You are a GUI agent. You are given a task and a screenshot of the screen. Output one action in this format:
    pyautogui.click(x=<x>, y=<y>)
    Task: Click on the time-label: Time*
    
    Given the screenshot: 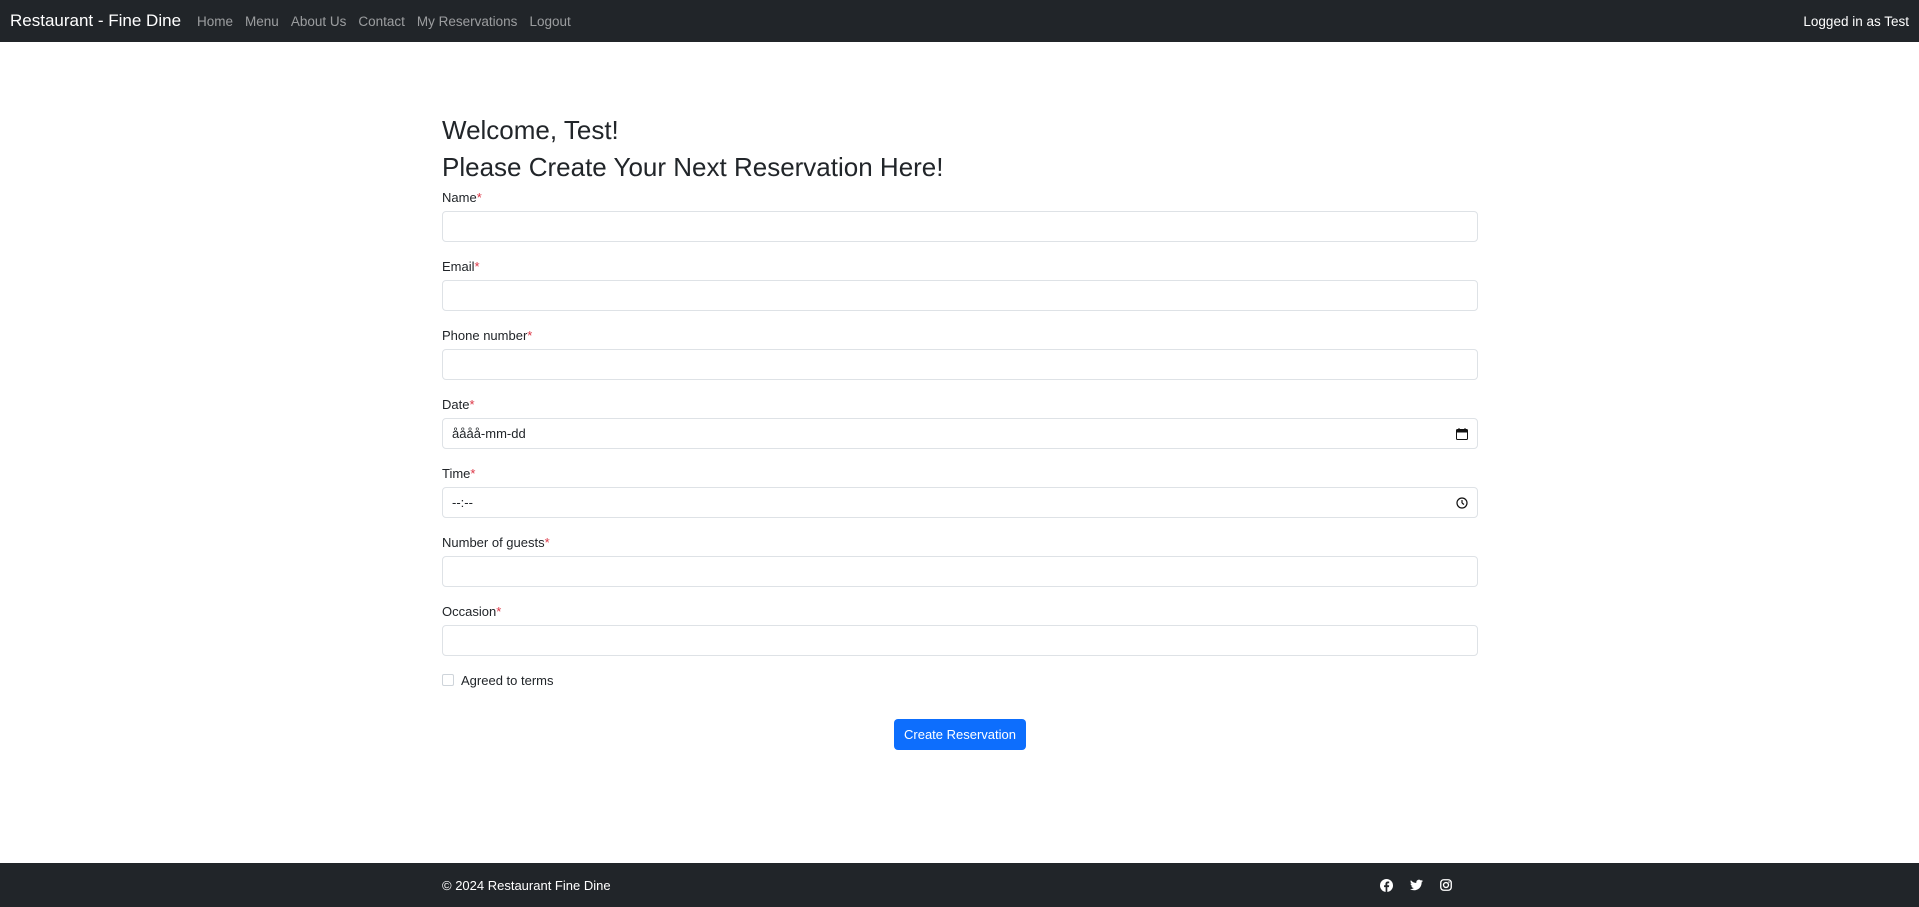 What is the action you would take?
    pyautogui.click(x=459, y=473)
    